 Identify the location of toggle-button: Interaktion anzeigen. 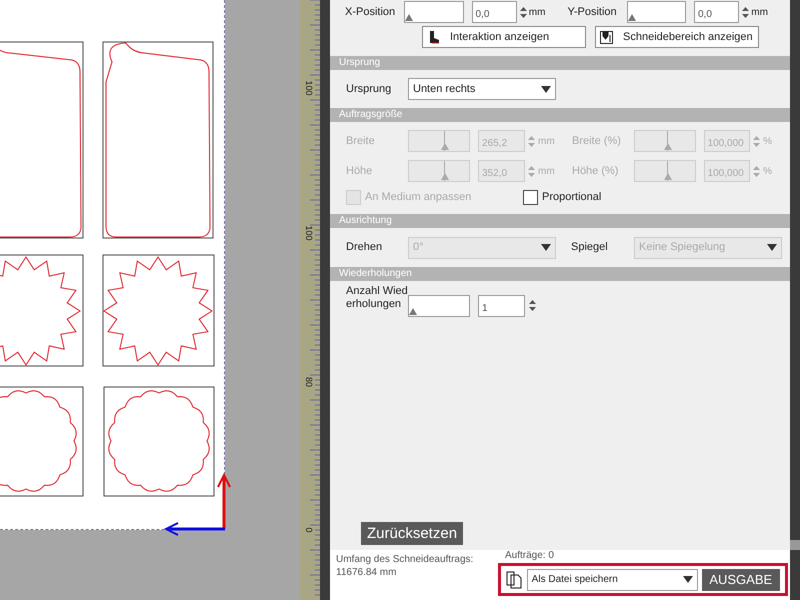
(504, 37).